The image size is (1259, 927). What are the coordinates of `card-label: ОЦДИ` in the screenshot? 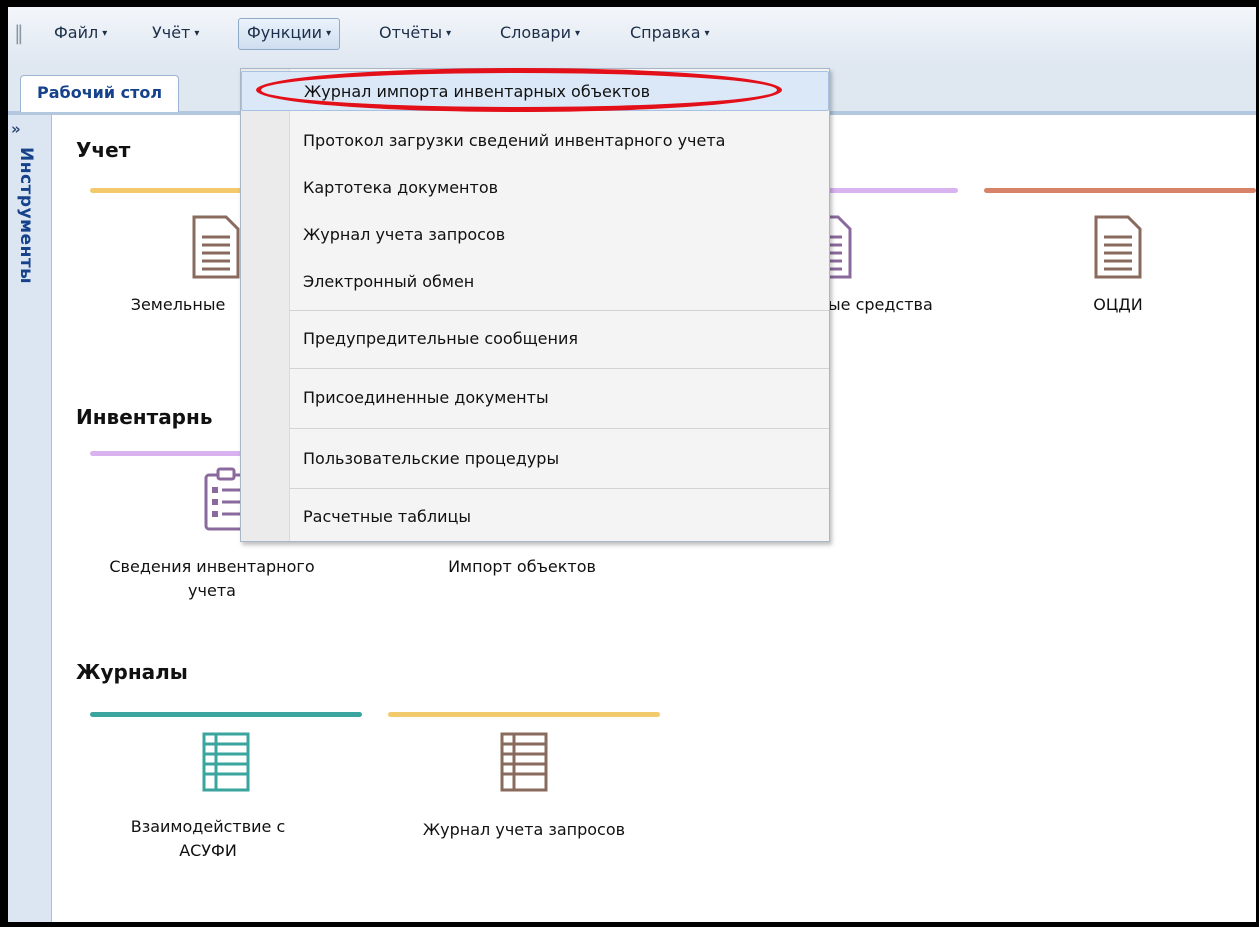 It's located at (1118, 304).